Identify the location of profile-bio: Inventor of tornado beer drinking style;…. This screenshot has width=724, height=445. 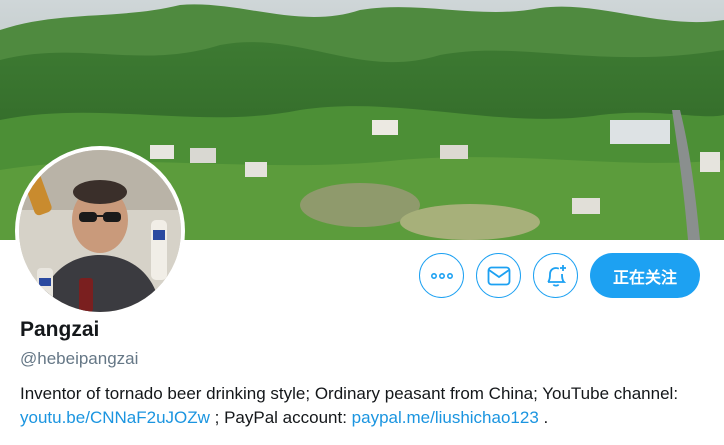
(365, 406).